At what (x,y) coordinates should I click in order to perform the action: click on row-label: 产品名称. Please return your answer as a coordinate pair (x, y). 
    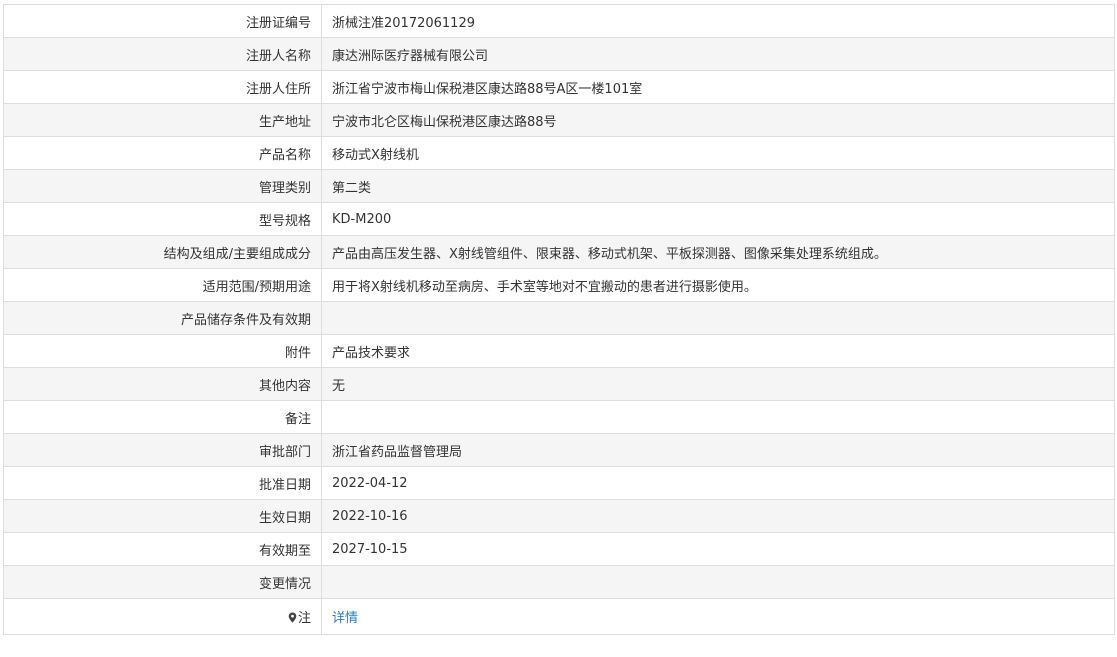
    Looking at the image, I should click on (162, 153).